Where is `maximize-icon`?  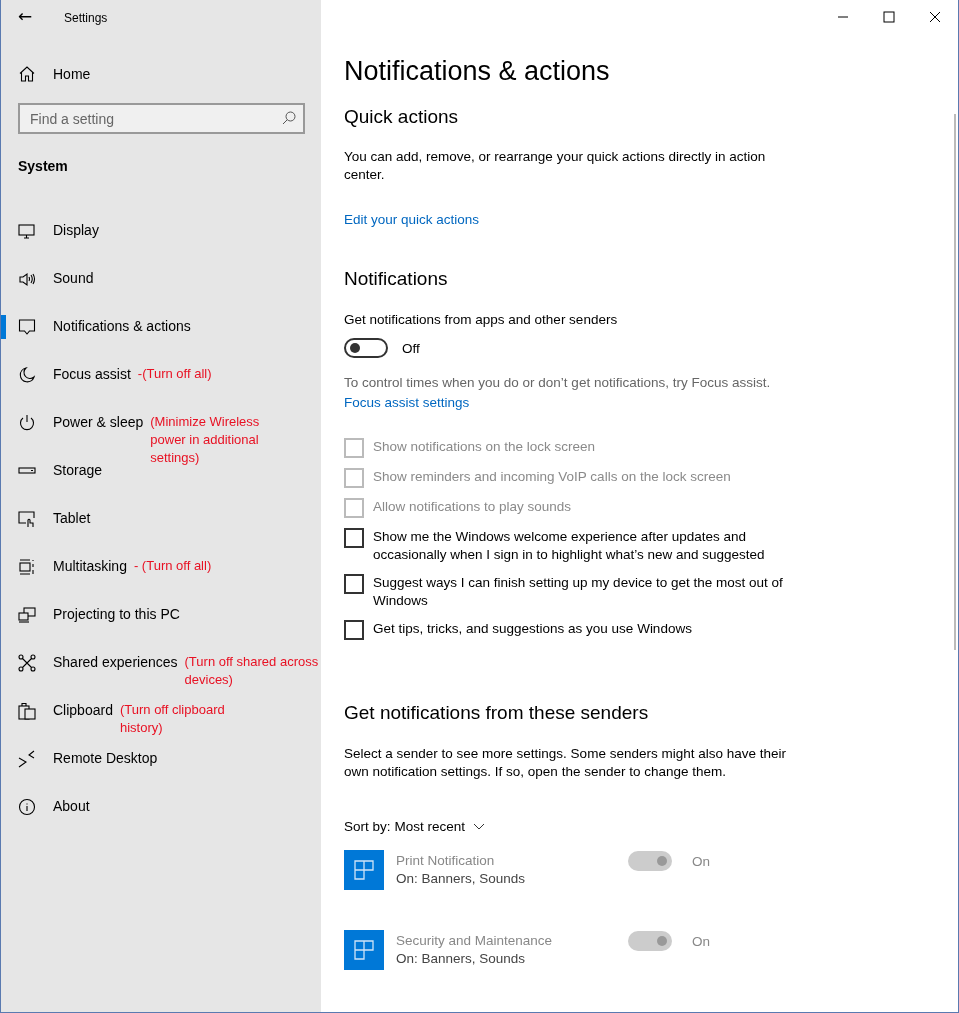
maximize-icon is located at coordinates (889, 17).